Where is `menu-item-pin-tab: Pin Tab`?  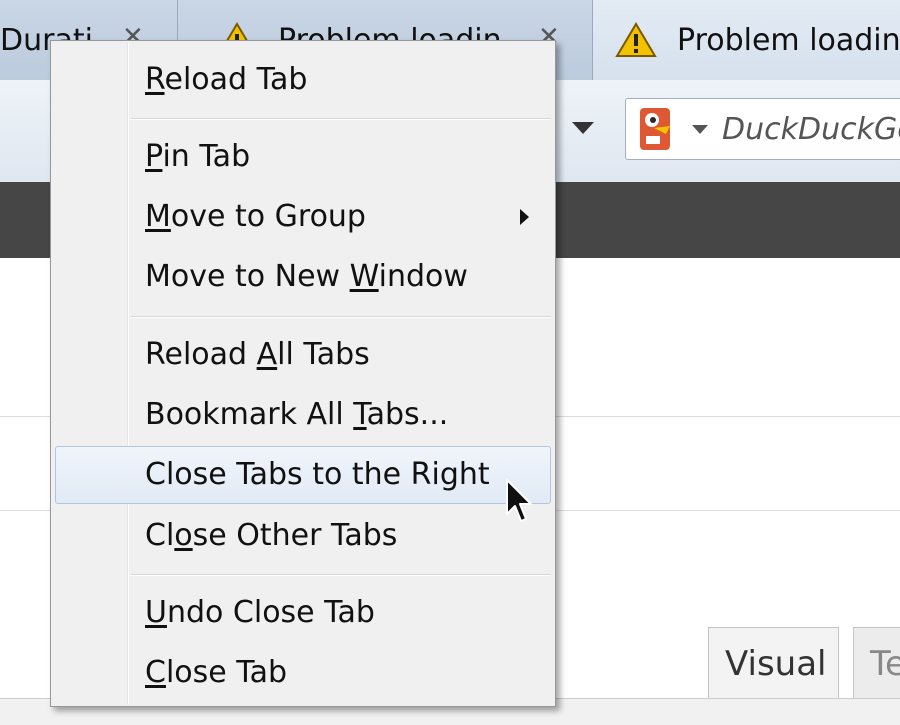 menu-item-pin-tab: Pin Tab is located at coordinates (303, 157).